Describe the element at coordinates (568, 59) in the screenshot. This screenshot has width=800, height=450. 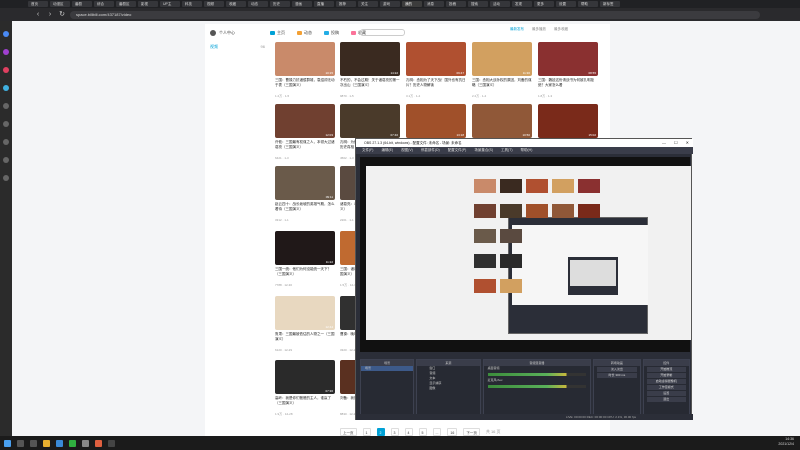
I see `video-thumbnail: 08:55` at that location.